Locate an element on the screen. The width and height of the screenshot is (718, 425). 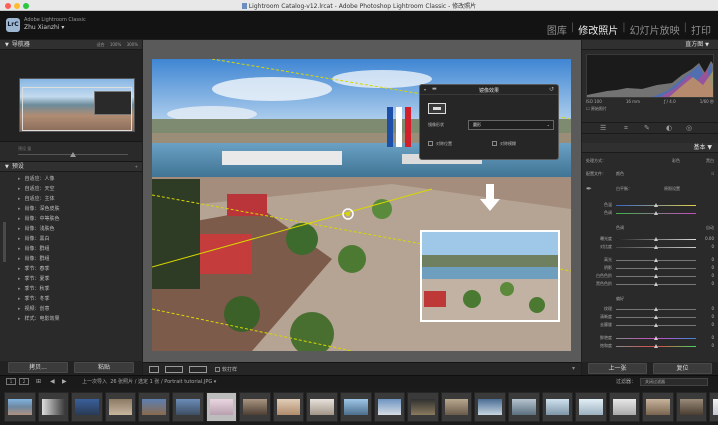
vibrance-slider: 鲜艳度 0 is located at coordinates (650, 338).